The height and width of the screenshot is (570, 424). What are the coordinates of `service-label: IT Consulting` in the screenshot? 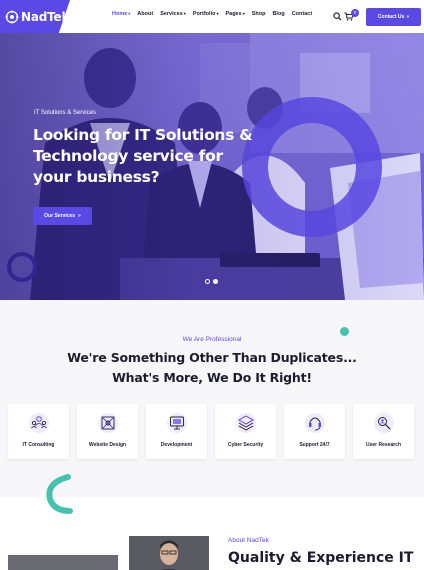 It's located at (38, 445).